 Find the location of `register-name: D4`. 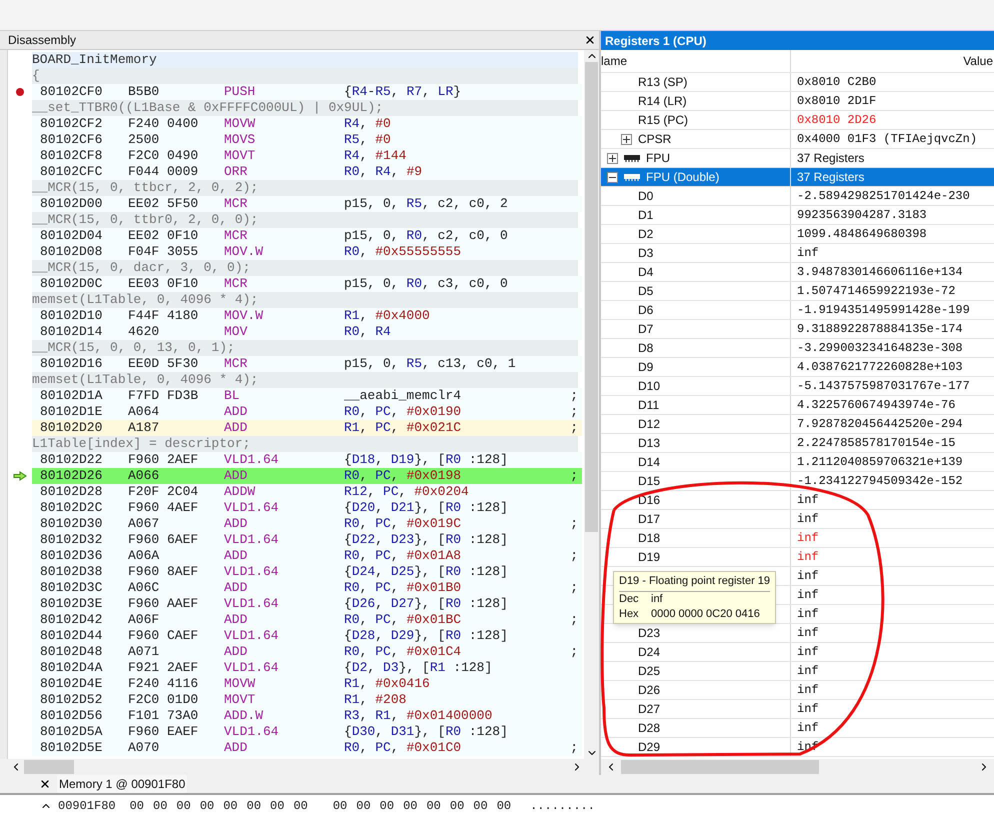

register-name: D4 is located at coordinates (646, 272).